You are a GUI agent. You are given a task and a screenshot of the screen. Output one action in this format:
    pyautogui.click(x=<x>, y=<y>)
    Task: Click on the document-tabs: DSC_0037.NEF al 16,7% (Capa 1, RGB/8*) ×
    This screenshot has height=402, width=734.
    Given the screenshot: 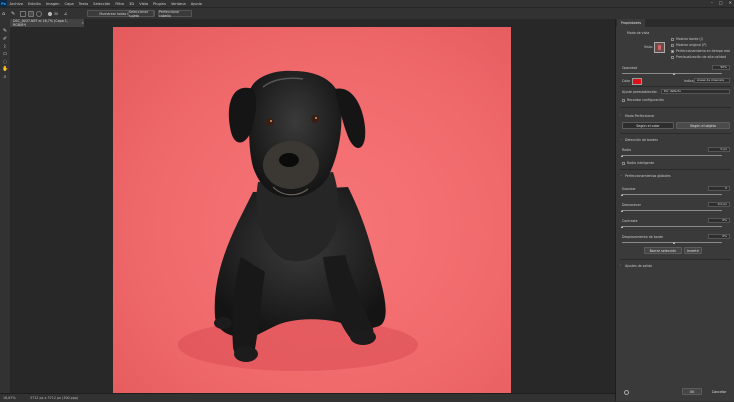 What is the action you would take?
    pyautogui.click(x=312, y=23)
    